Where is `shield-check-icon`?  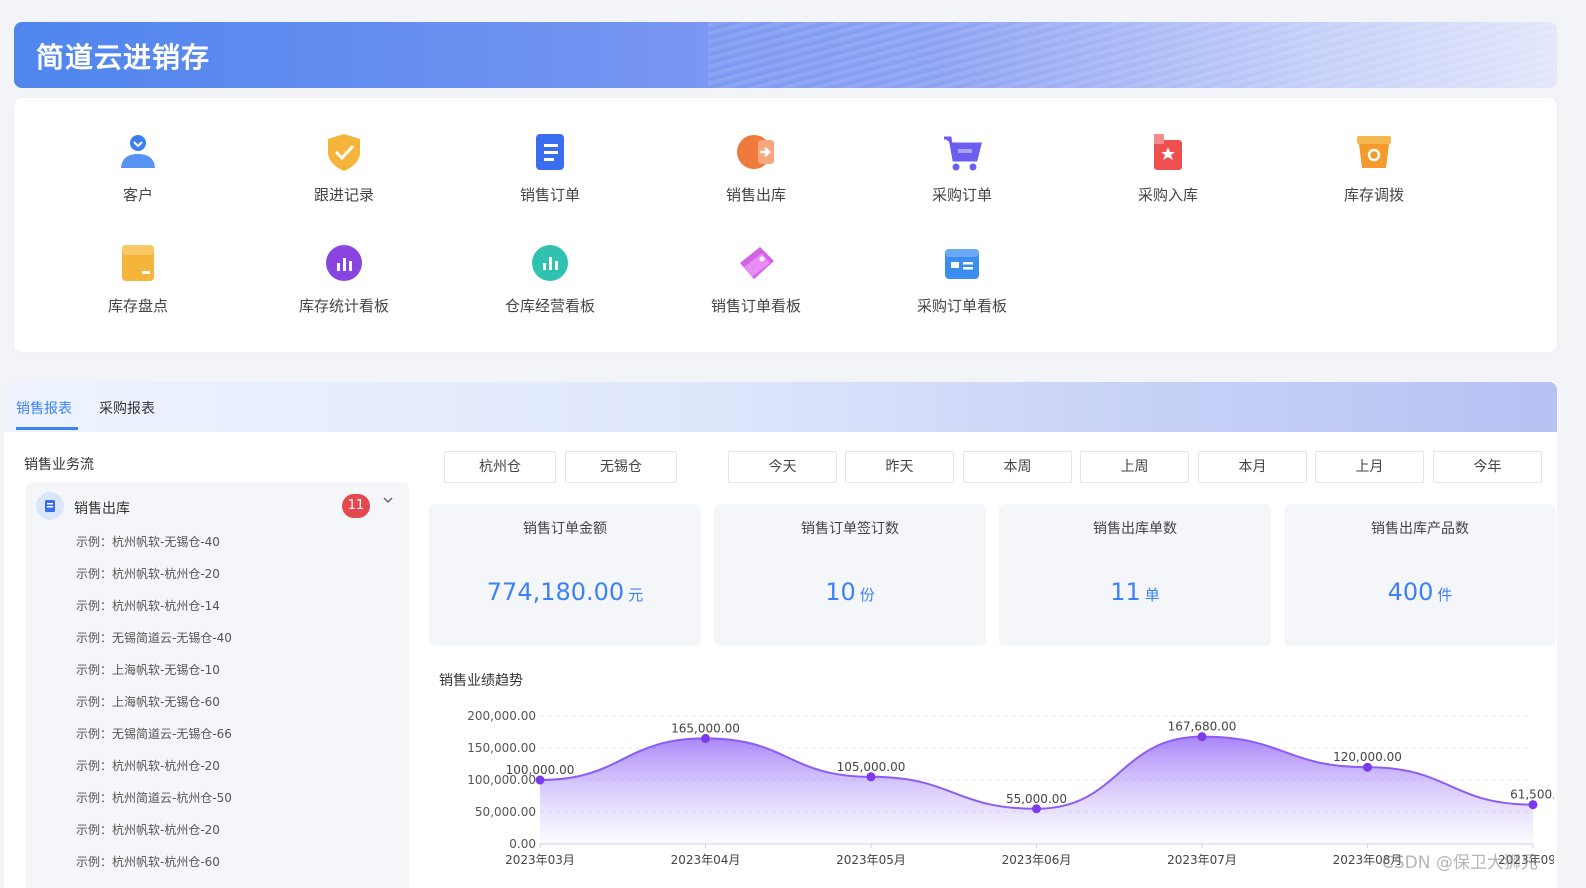 shield-check-icon is located at coordinates (344, 152).